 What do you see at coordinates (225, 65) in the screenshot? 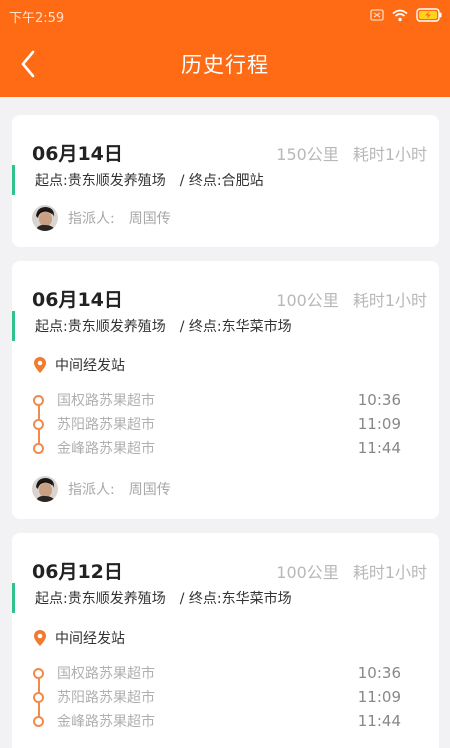
I see `page-title: 历史行程` at bounding box center [225, 65].